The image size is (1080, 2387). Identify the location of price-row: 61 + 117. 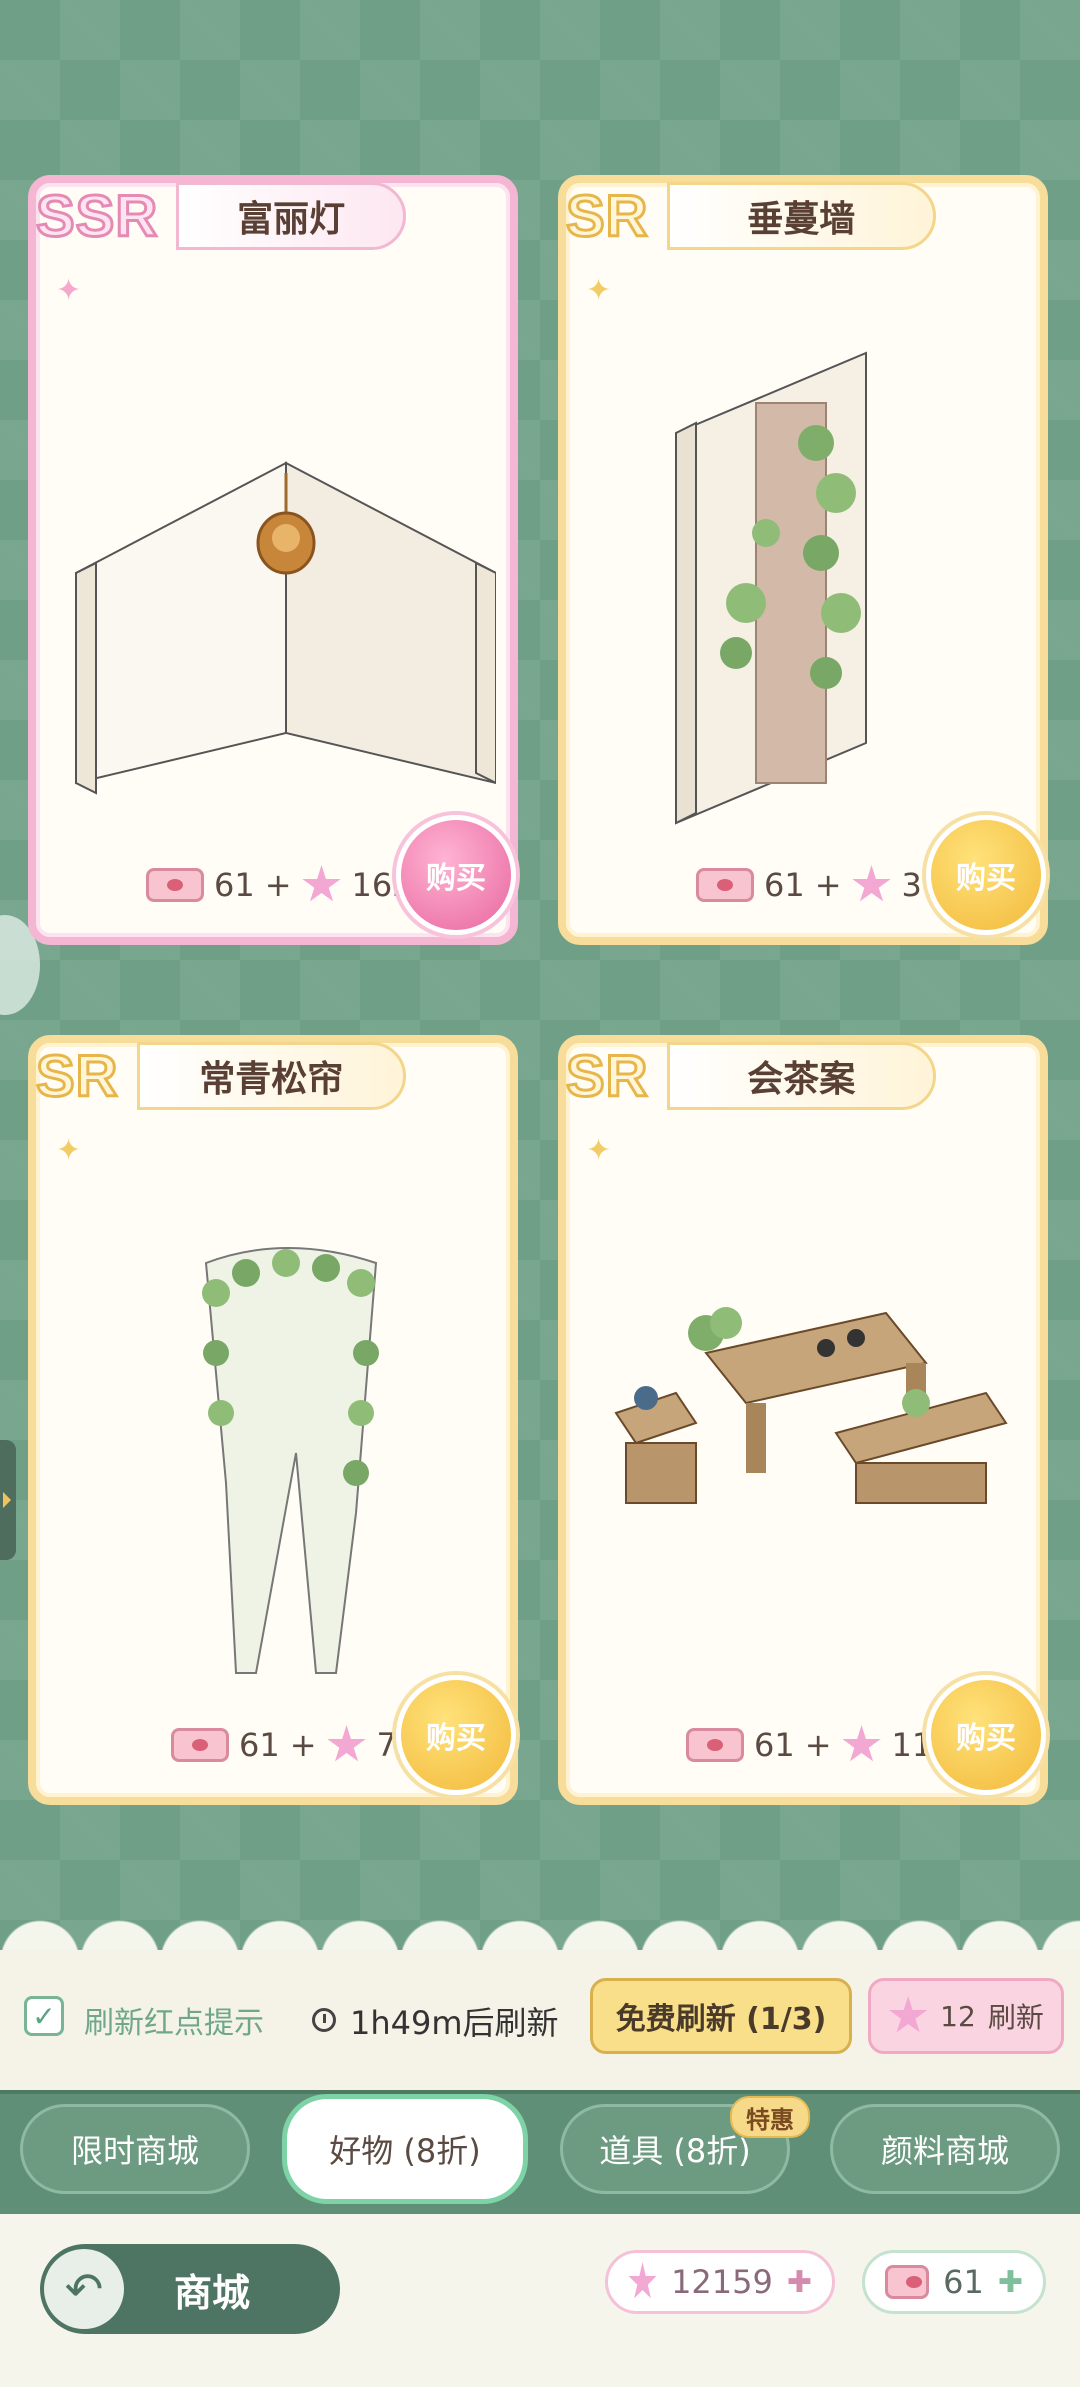
(819, 1745).